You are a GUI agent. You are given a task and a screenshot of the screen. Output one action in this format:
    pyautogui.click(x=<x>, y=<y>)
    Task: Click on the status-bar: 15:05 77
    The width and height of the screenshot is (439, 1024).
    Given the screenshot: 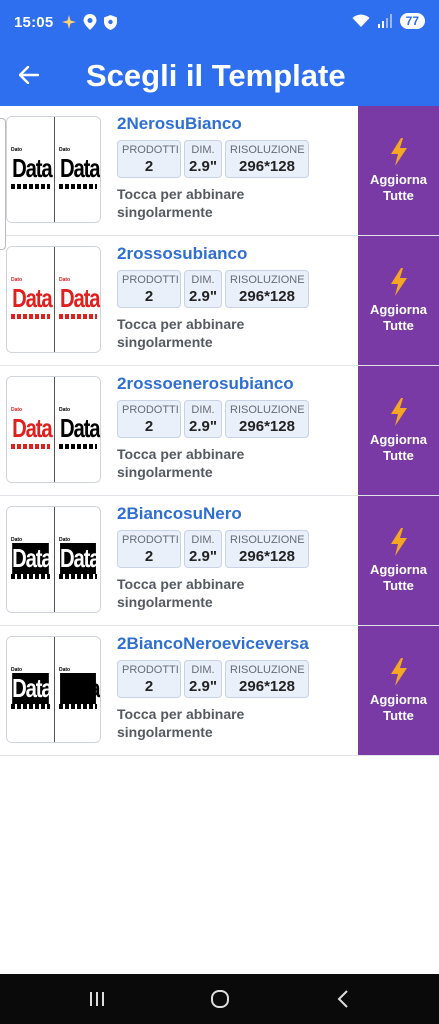 What is the action you would take?
    pyautogui.click(x=219, y=23)
    